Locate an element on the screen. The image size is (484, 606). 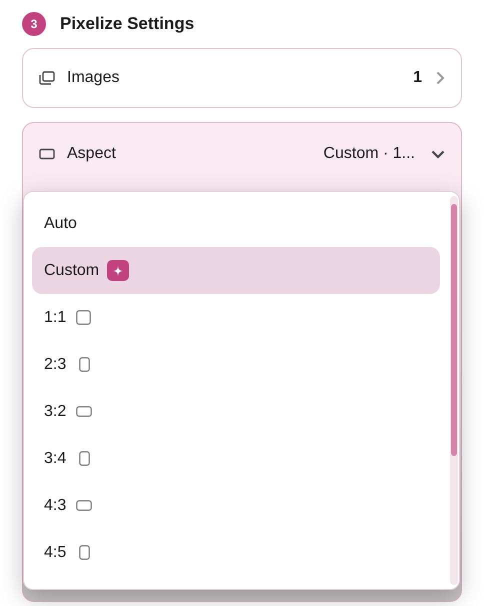
images-count: 1 is located at coordinates (417, 78).